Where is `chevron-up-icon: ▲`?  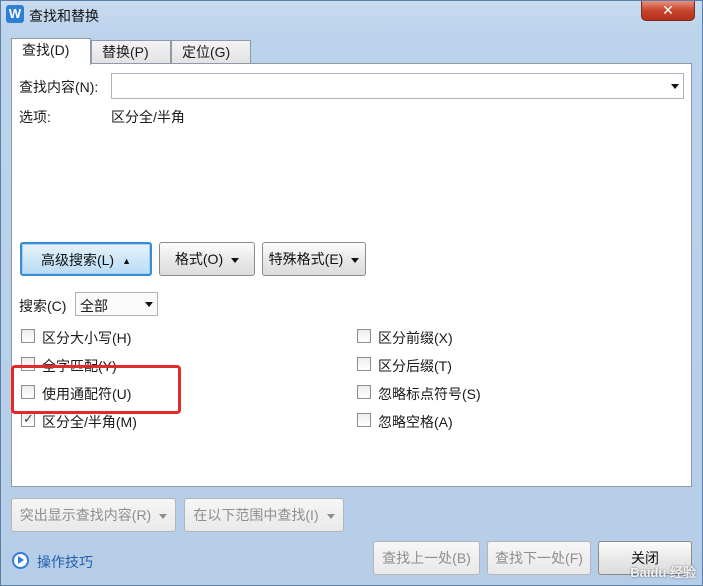 chevron-up-icon: ▲ is located at coordinates (127, 261).